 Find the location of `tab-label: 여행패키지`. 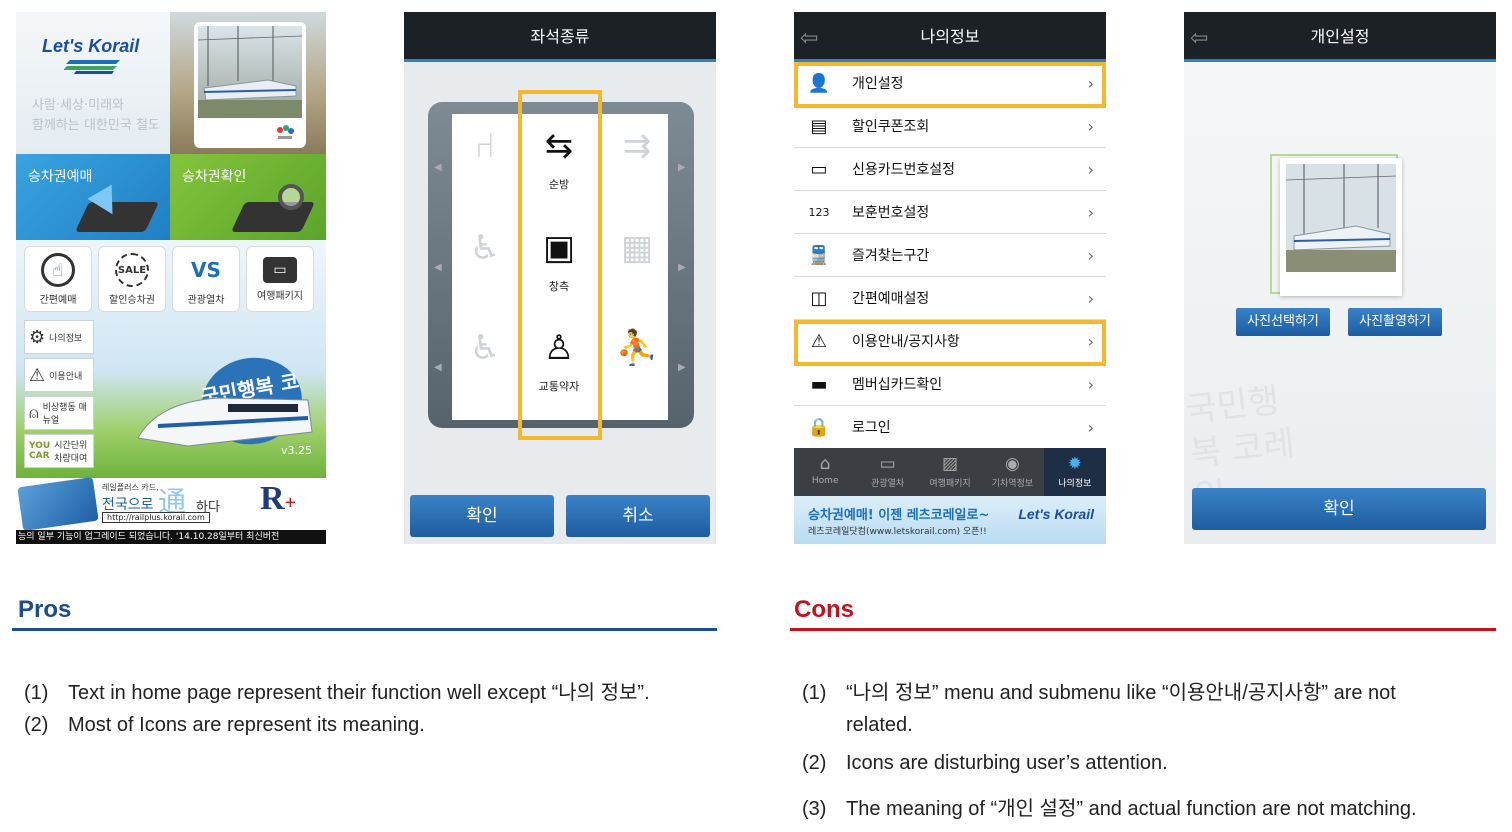

tab-label: 여행패키지 is located at coordinates (950, 484).